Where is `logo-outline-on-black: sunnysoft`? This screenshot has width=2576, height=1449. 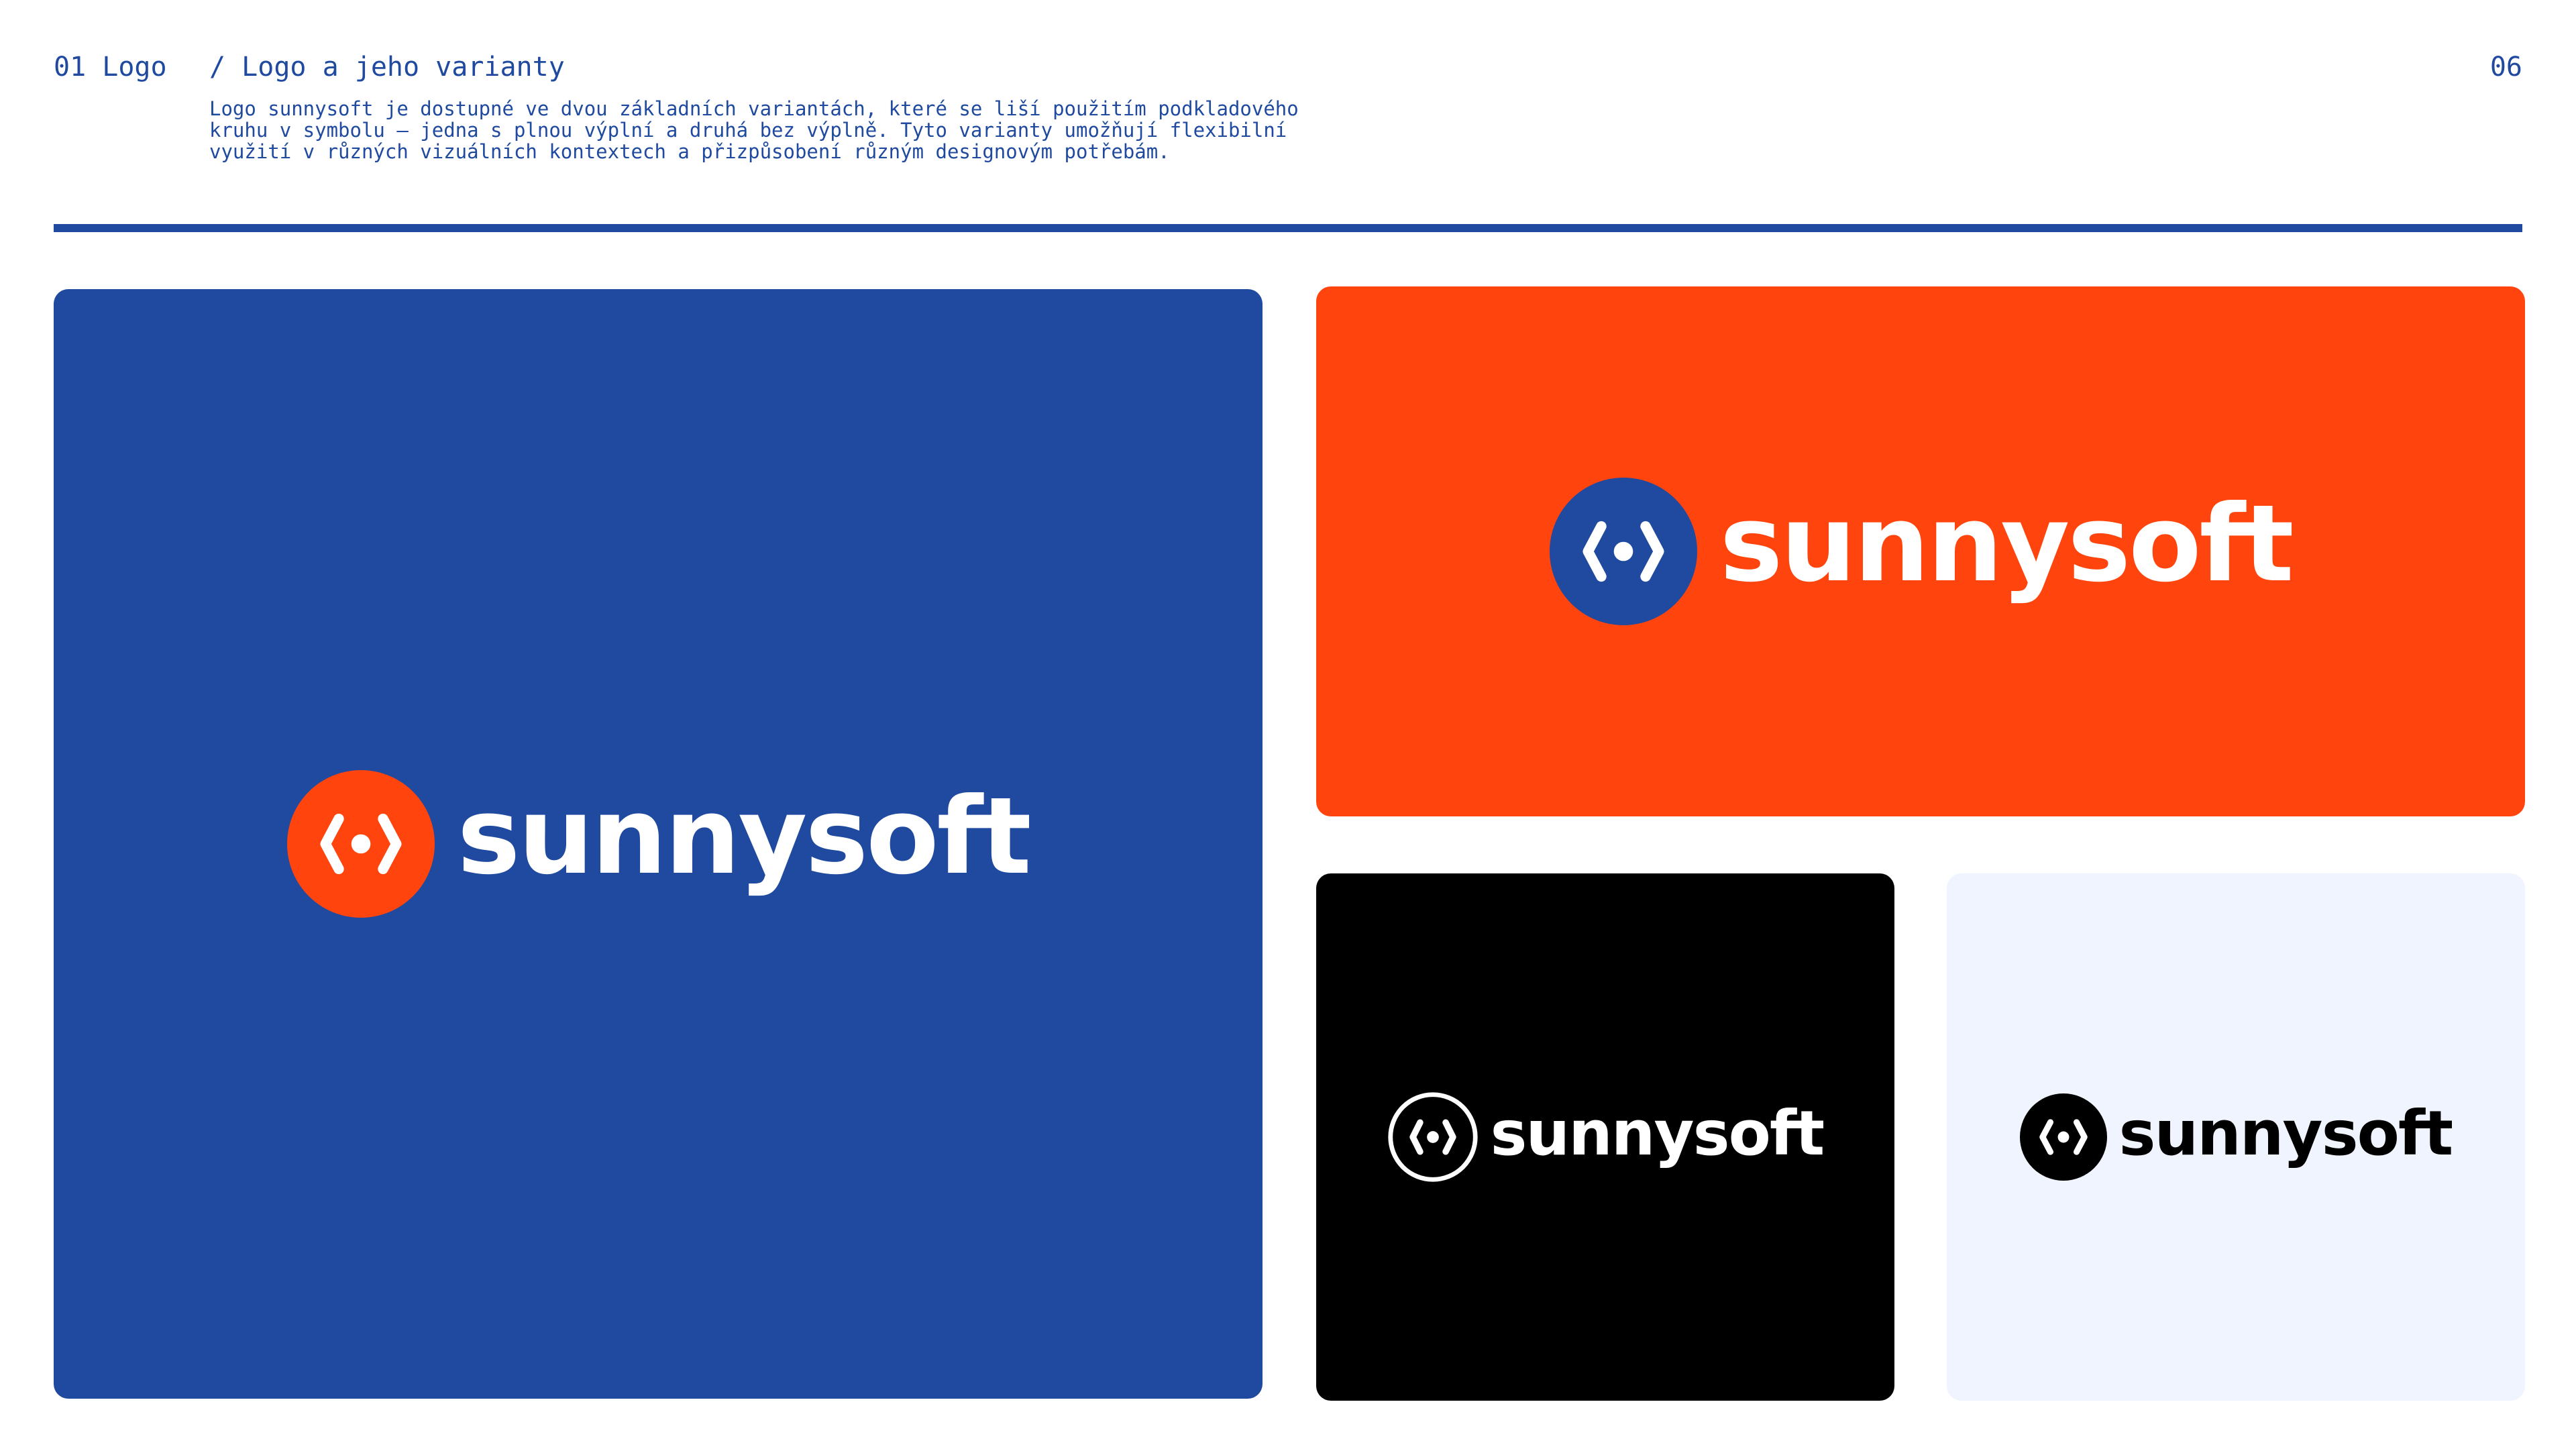
logo-outline-on-black: sunnysoft is located at coordinates (1606, 1137).